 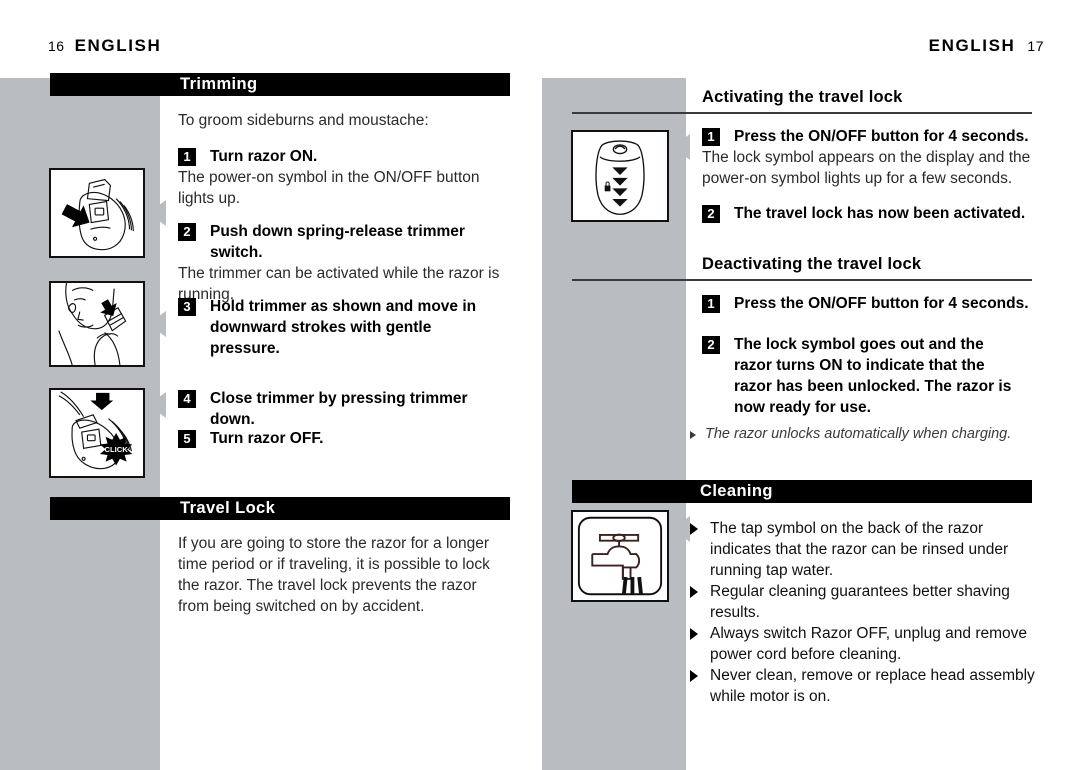 What do you see at coordinates (97, 213) in the screenshot?
I see `razor-trimmer-release-illustration` at bounding box center [97, 213].